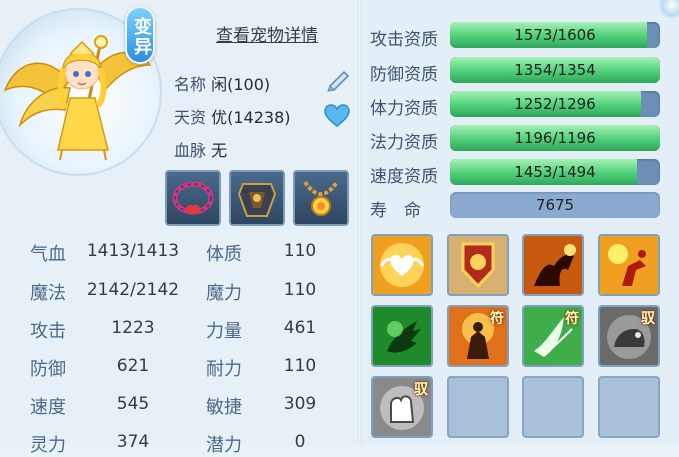 The width and height of the screenshot is (679, 457). What do you see at coordinates (337, 116) in the screenshot?
I see `favorite-heart-icon` at bounding box center [337, 116].